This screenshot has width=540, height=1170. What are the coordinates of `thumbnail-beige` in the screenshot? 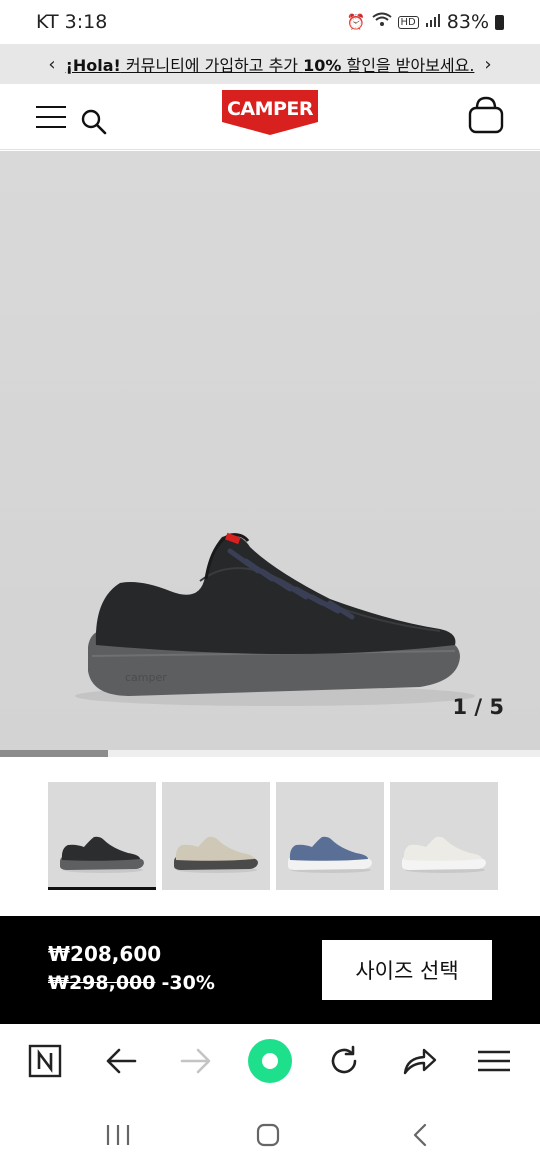 It's located at (216, 836).